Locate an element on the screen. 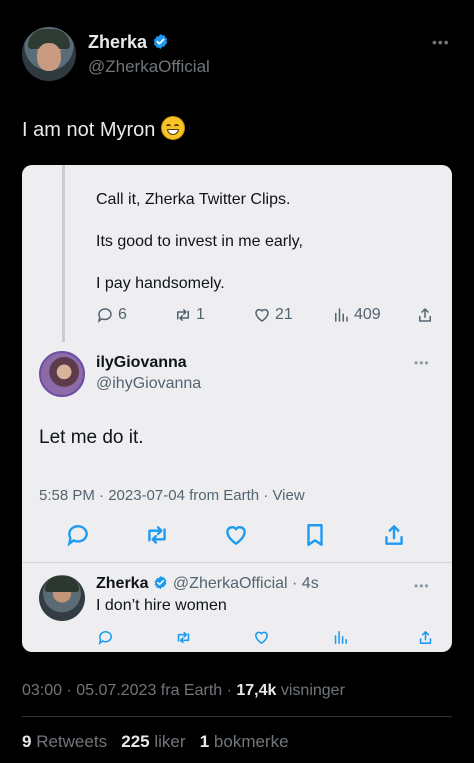 This screenshot has width=474, height=763. tweet-source: fra Earth is located at coordinates (191, 690).